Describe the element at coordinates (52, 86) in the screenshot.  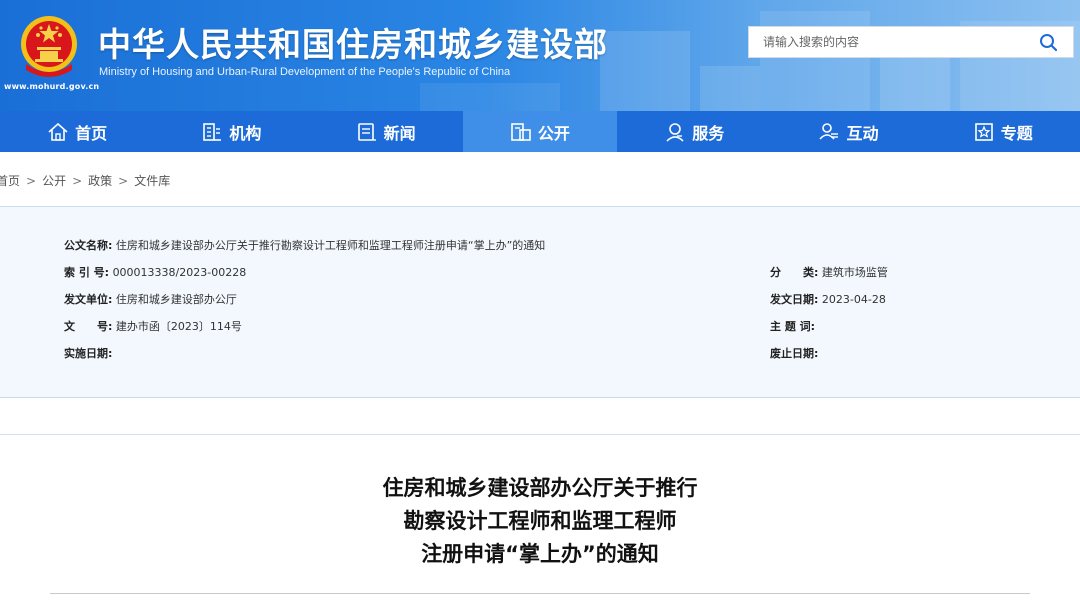
I see `site-url: www.mohurd.gov.cn` at that location.